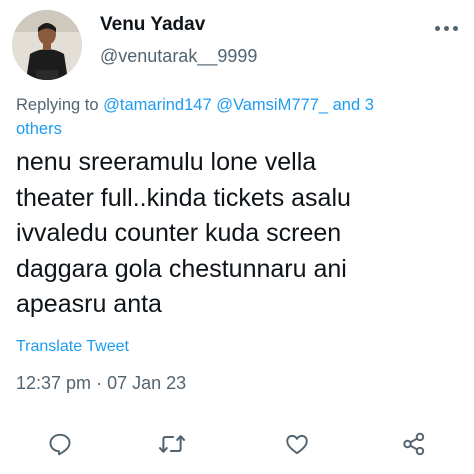 Image resolution: width=474 pixels, height=474 pixels. I want to click on display-name: Venu Yadav, so click(152, 25).